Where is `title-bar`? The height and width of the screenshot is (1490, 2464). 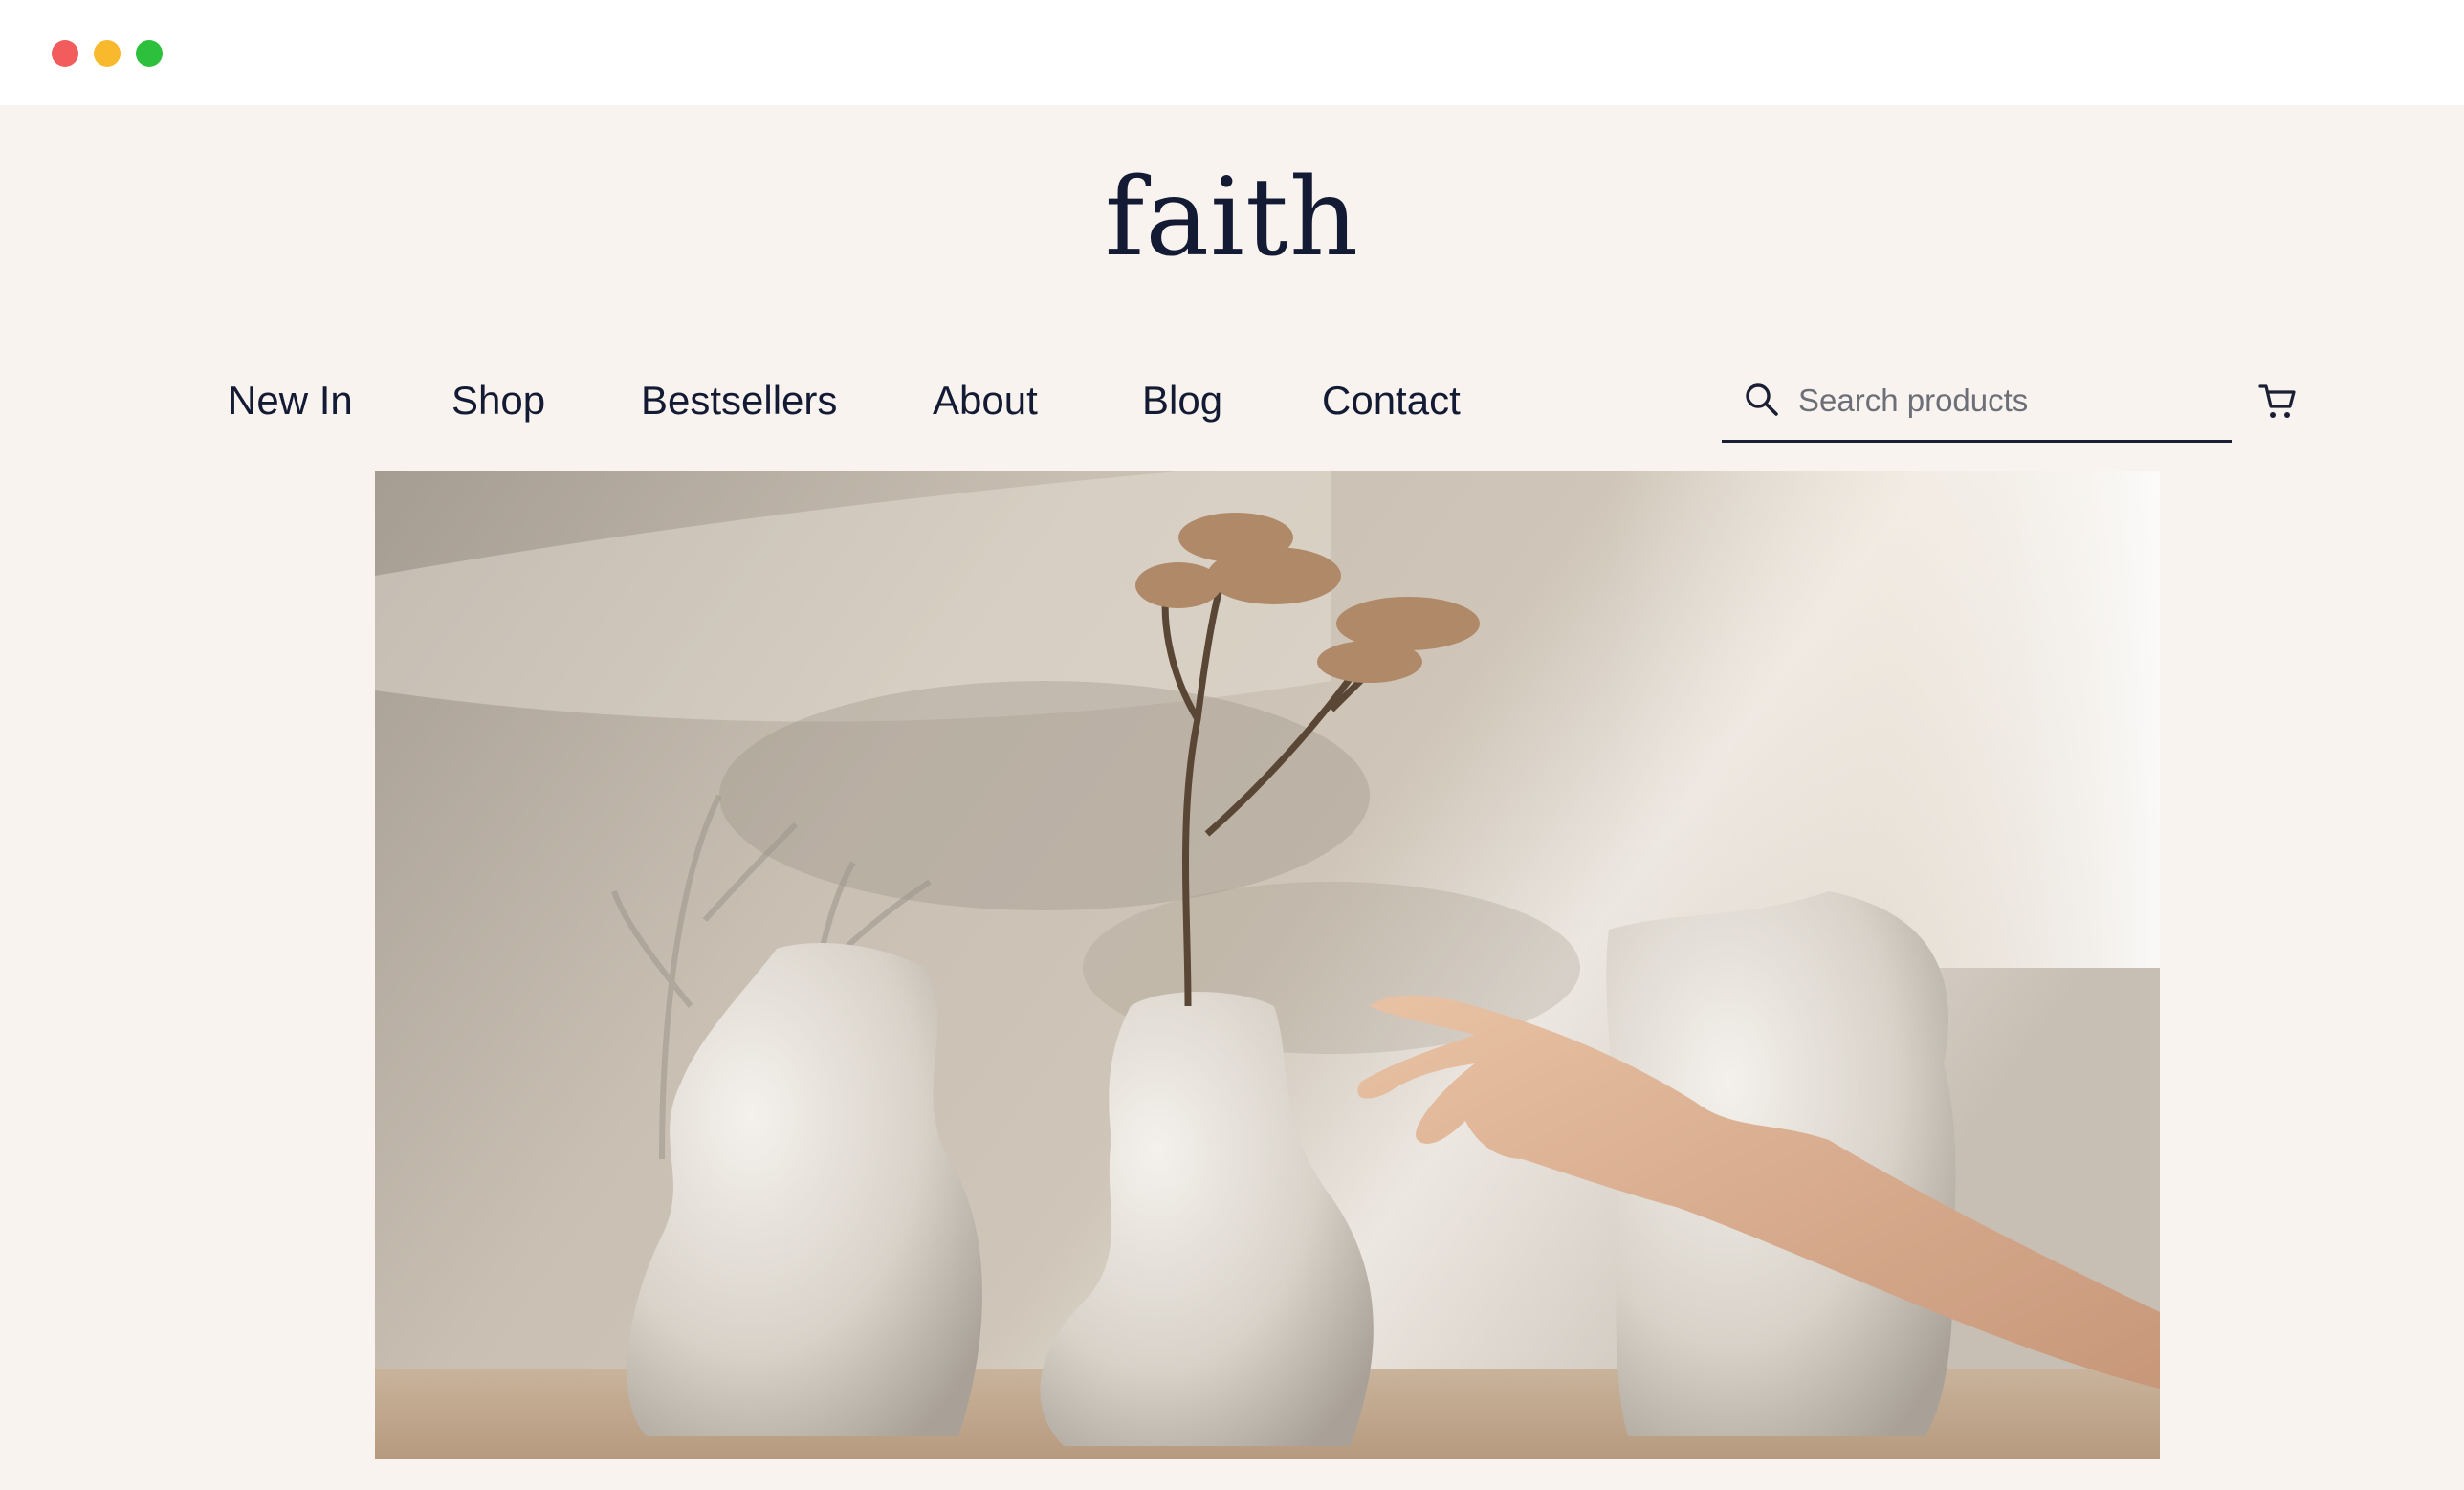 title-bar is located at coordinates (1232, 53).